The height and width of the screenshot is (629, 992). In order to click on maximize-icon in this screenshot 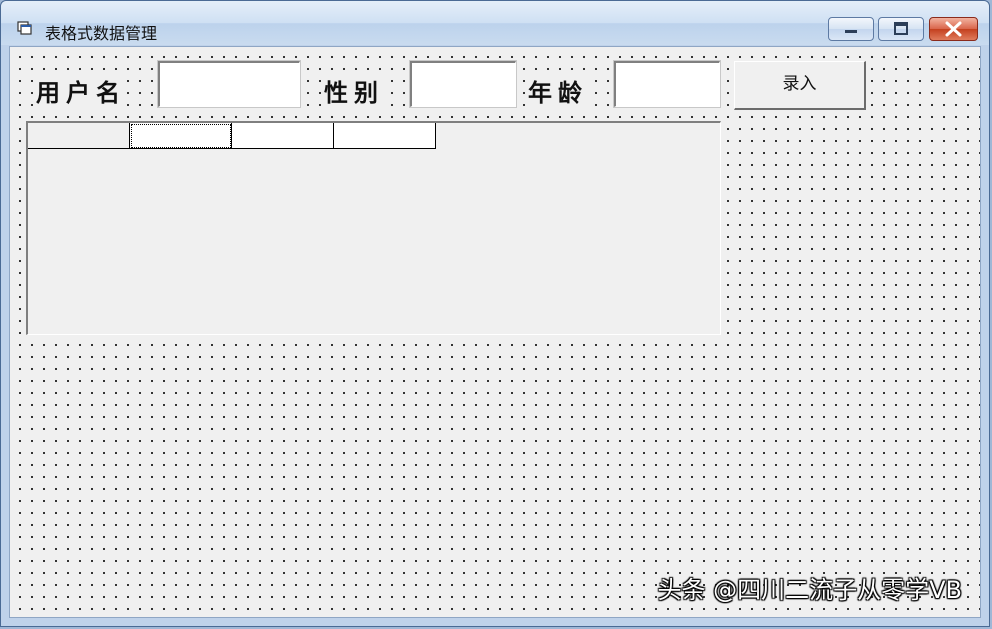, I will do `click(901, 28)`.